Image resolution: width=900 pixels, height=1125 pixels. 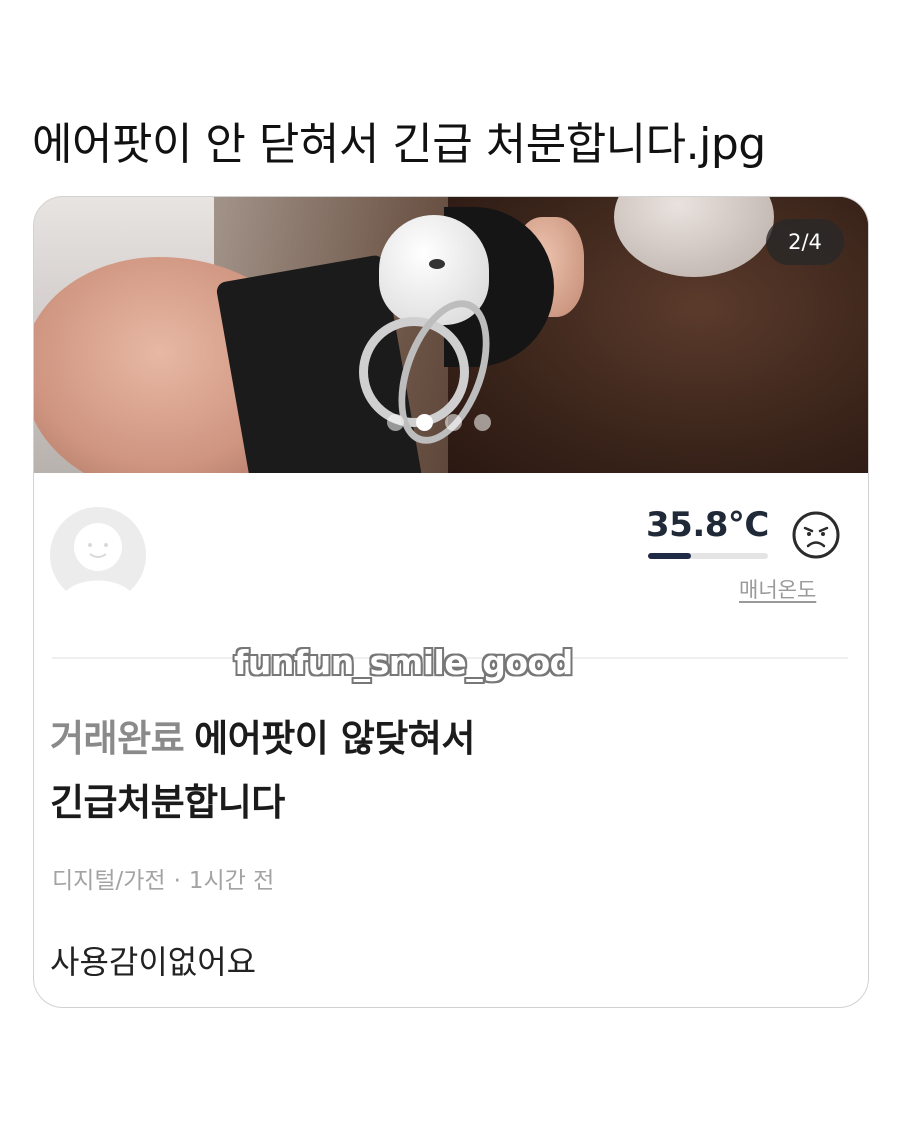 I want to click on manner-temperature: 35.8°C, so click(x=707, y=525).